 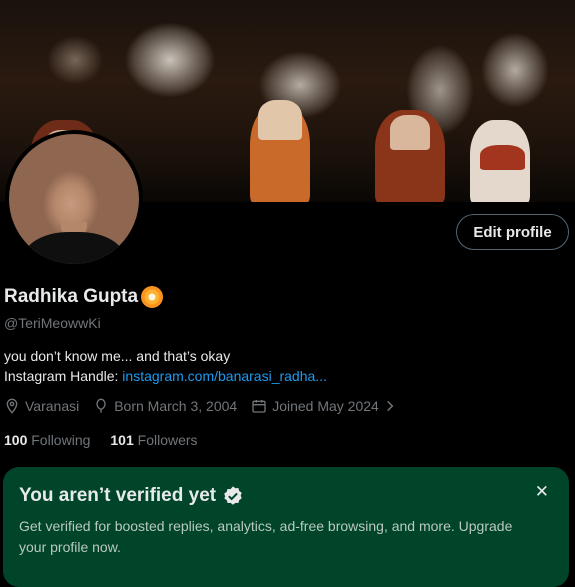 I want to click on close-icon: ✕, so click(x=542, y=492).